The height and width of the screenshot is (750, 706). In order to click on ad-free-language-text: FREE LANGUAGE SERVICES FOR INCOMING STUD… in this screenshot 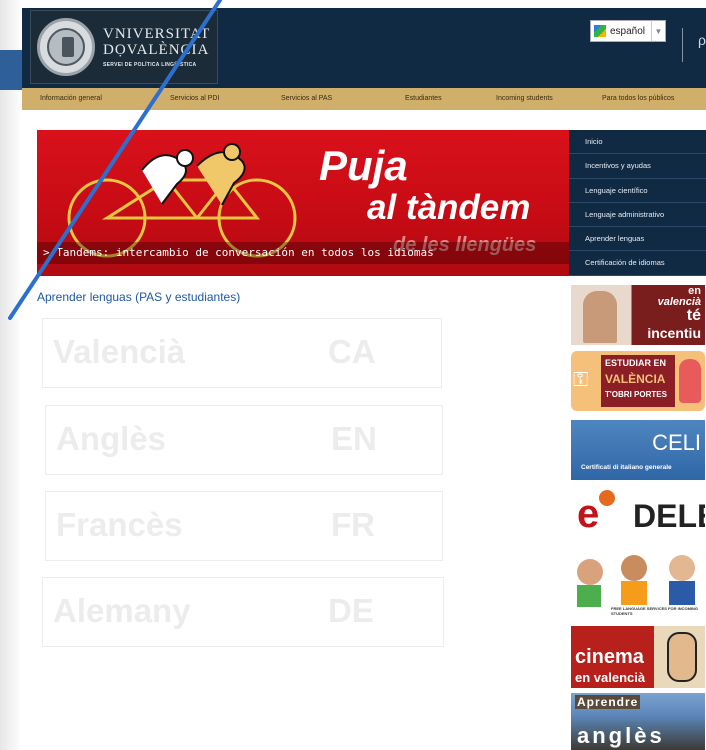, I will do `click(655, 610)`.